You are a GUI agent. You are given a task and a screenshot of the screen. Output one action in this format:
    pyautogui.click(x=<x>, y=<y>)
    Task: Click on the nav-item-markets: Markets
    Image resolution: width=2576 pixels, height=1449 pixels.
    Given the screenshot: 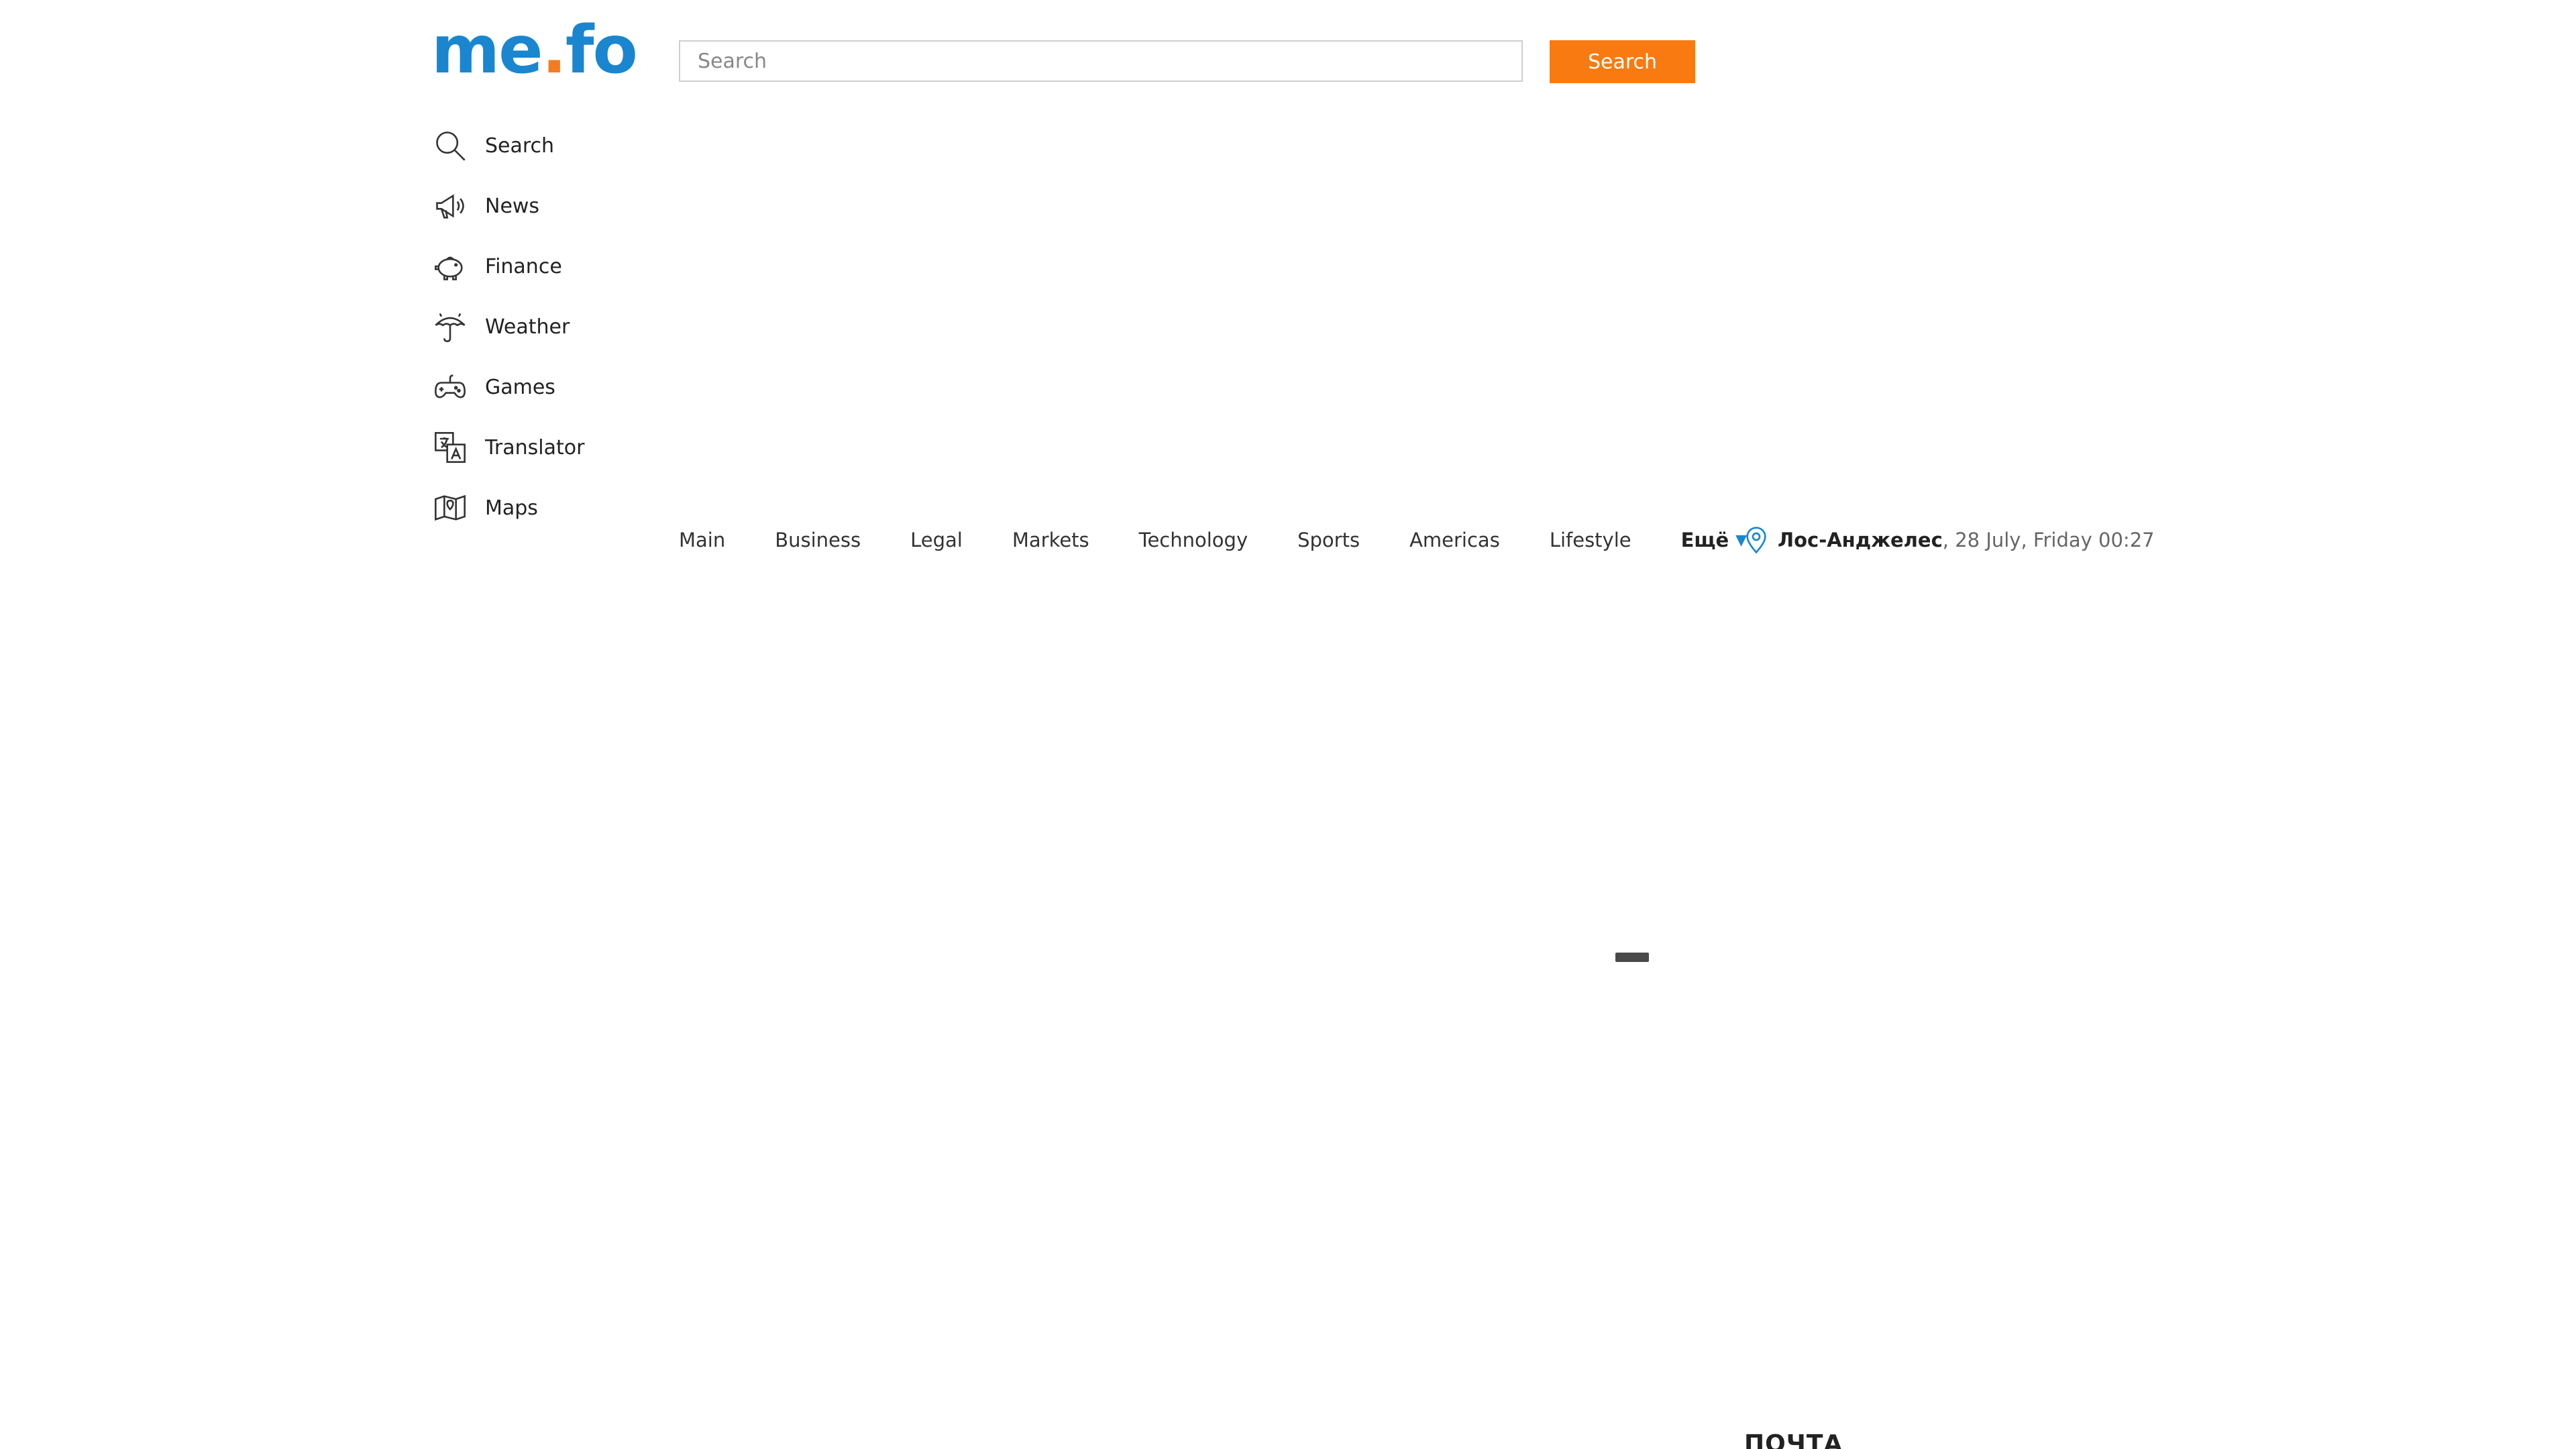 What is the action you would take?
    pyautogui.click(x=1050, y=540)
    